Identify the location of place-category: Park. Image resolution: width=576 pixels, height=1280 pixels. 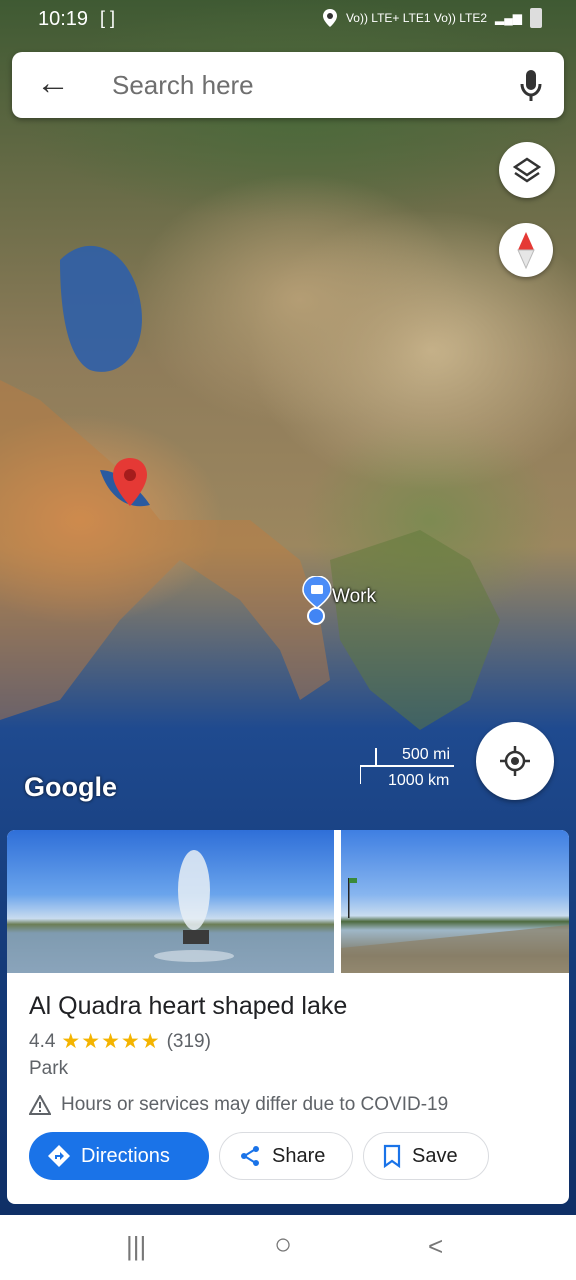
(49, 1068).